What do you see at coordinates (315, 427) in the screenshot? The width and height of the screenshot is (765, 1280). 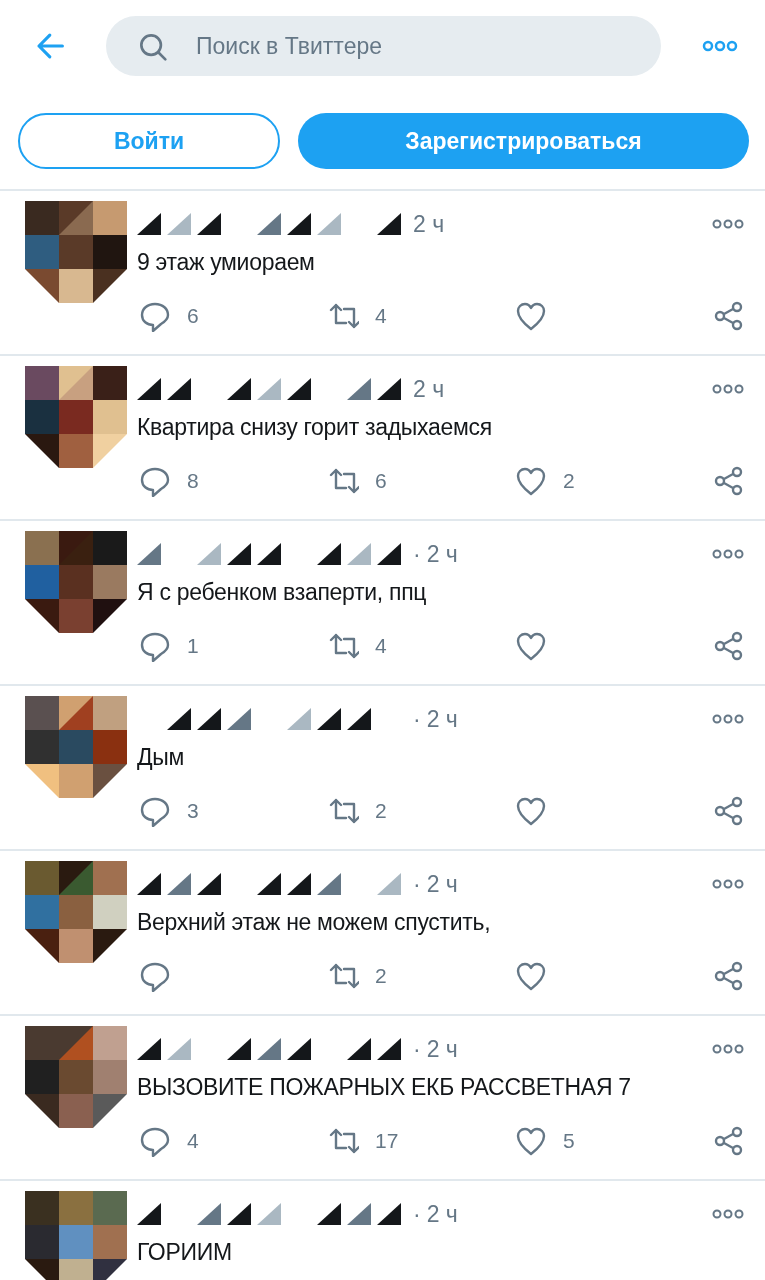 I see `tweet-text: Квартира снизу горит задыхаемся` at bounding box center [315, 427].